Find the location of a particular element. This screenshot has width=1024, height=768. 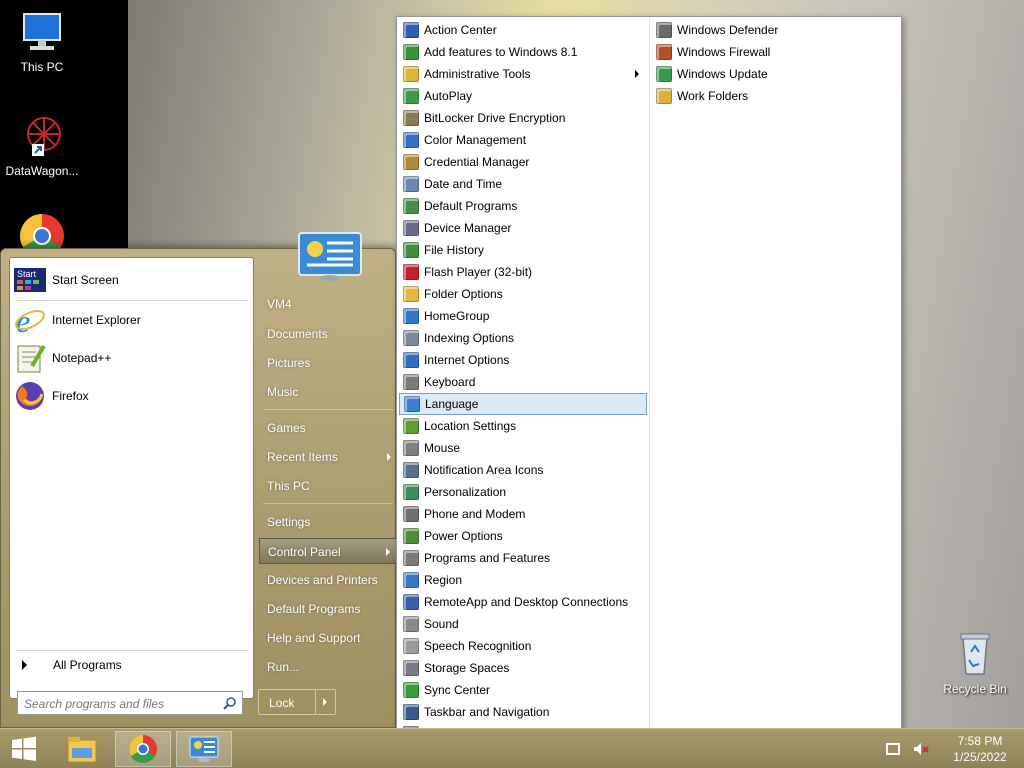

network-icon is located at coordinates (893, 749).